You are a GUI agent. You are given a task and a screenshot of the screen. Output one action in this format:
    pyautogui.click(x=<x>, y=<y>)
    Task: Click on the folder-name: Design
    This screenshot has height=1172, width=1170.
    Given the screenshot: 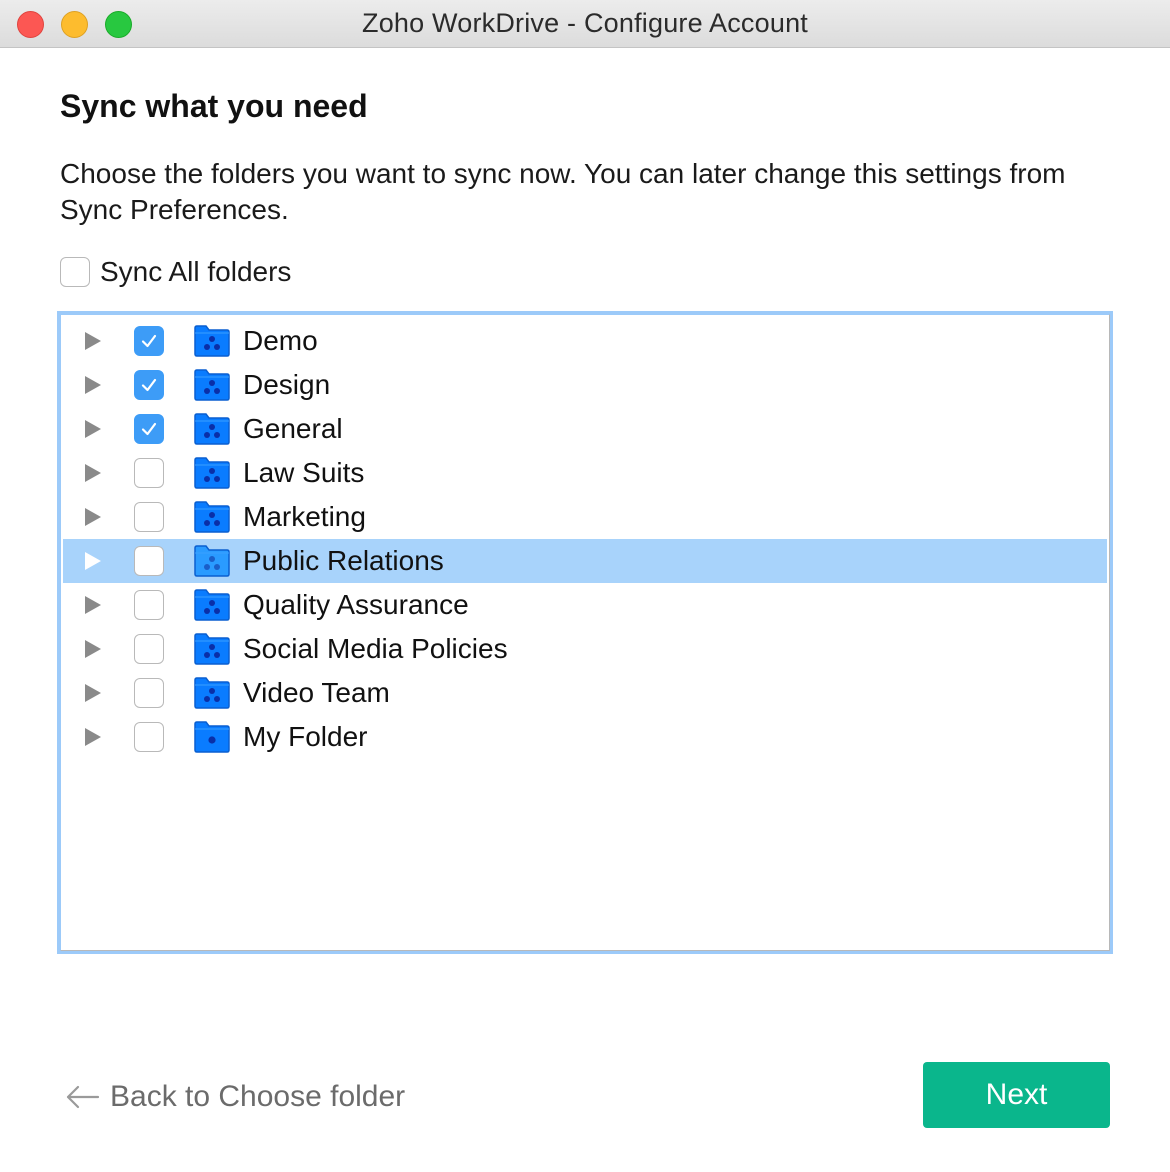 What is the action you would take?
    pyautogui.click(x=287, y=384)
    